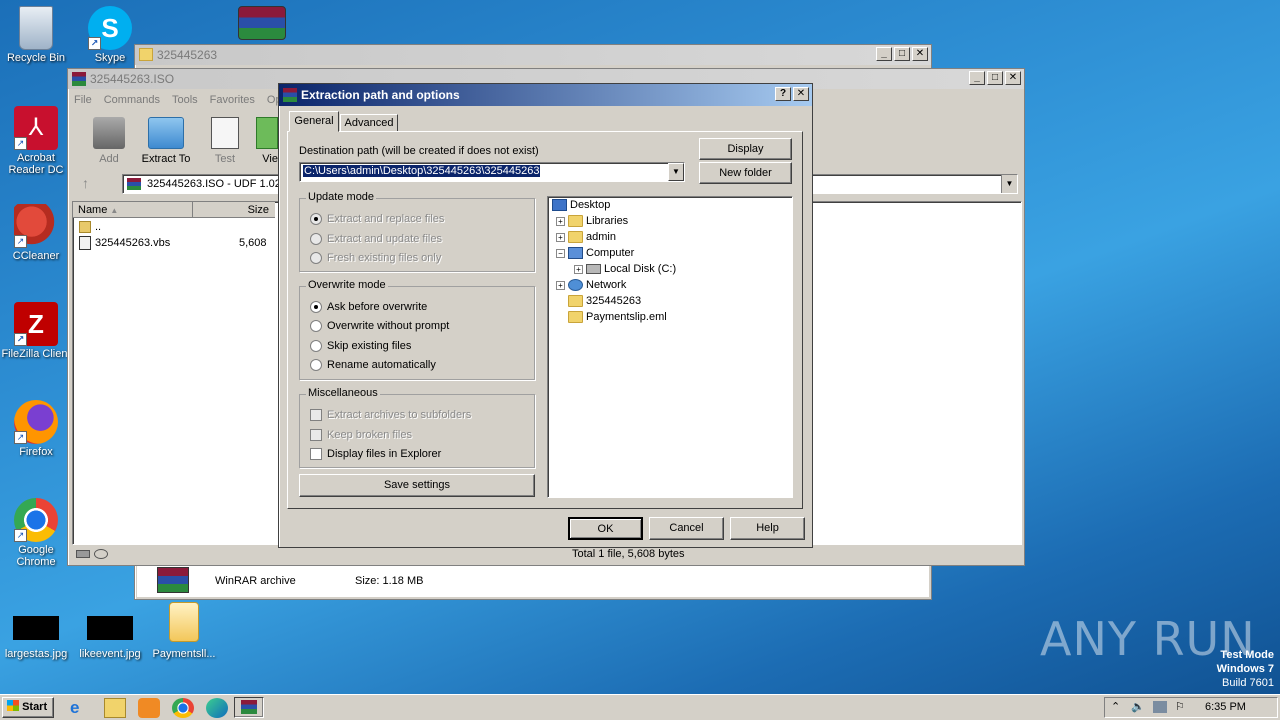  Describe the element at coordinates (640, 269) in the screenshot. I see `tree-label: Local Disk (C:)` at that location.